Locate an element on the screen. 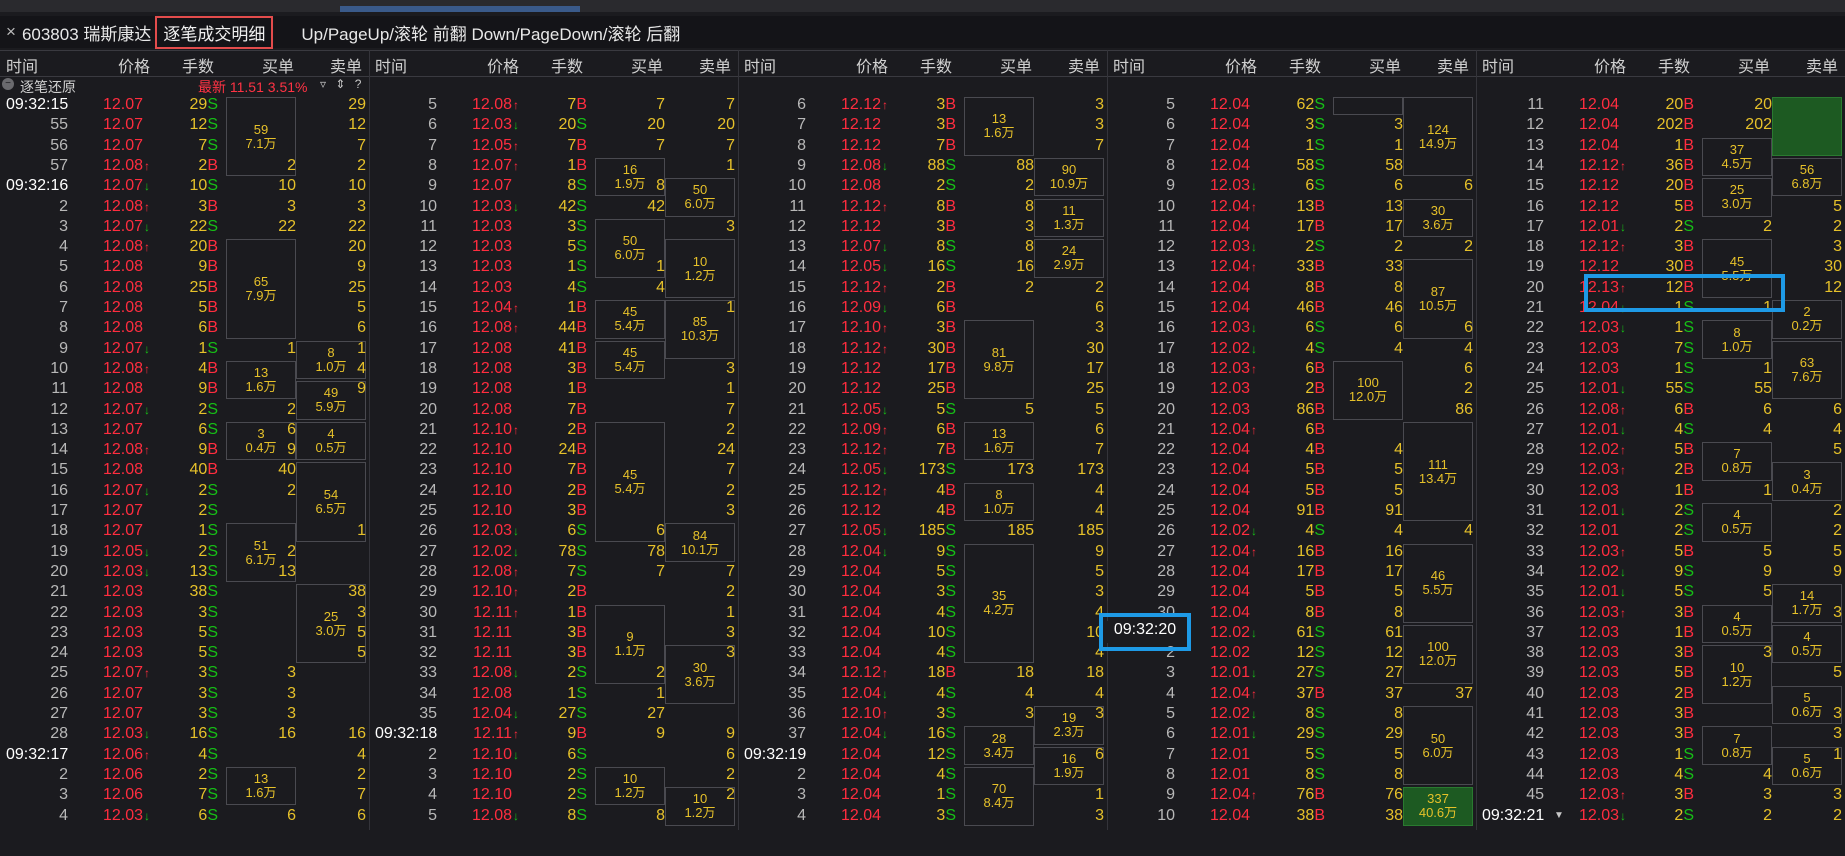 The width and height of the screenshot is (1845, 856). table-row: 17 12.08 41B is located at coordinates (553, 349).